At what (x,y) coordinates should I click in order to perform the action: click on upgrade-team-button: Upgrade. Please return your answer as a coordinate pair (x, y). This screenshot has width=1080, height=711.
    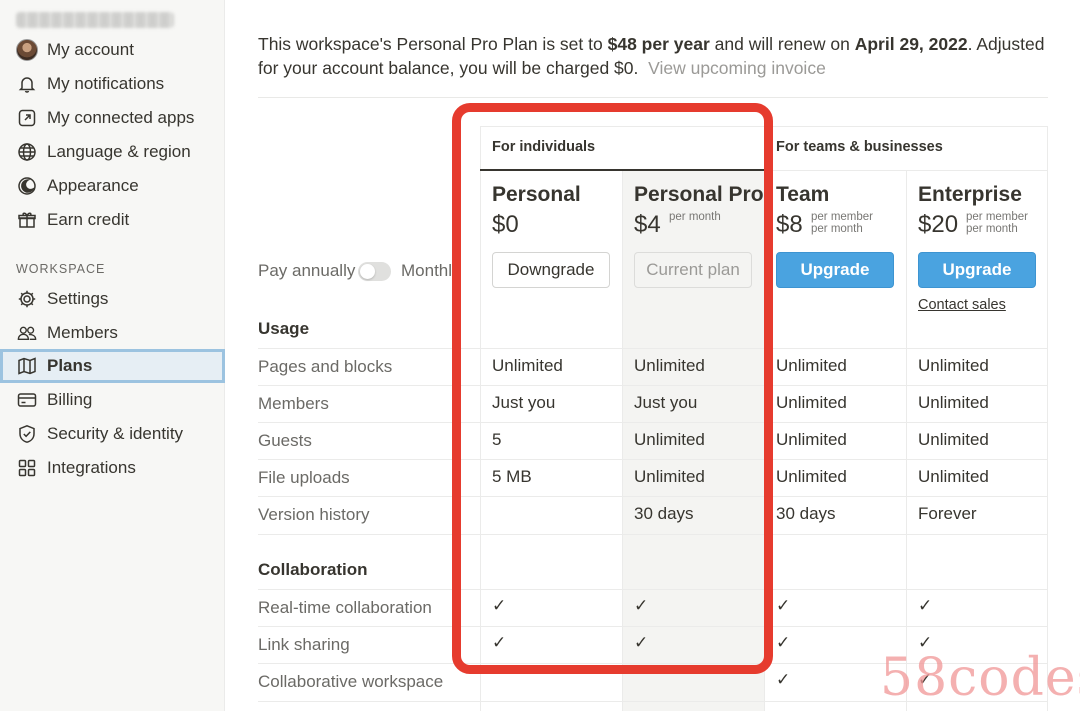
    Looking at the image, I should click on (835, 270).